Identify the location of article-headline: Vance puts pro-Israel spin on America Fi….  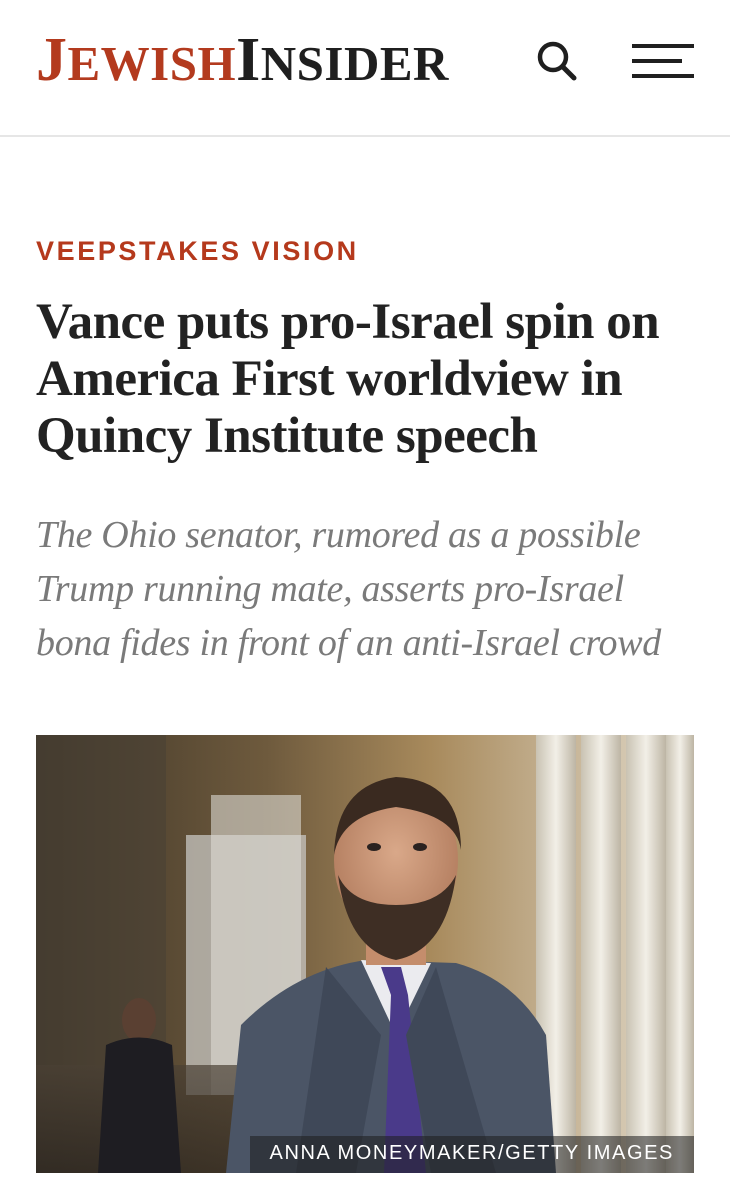
(348, 379).